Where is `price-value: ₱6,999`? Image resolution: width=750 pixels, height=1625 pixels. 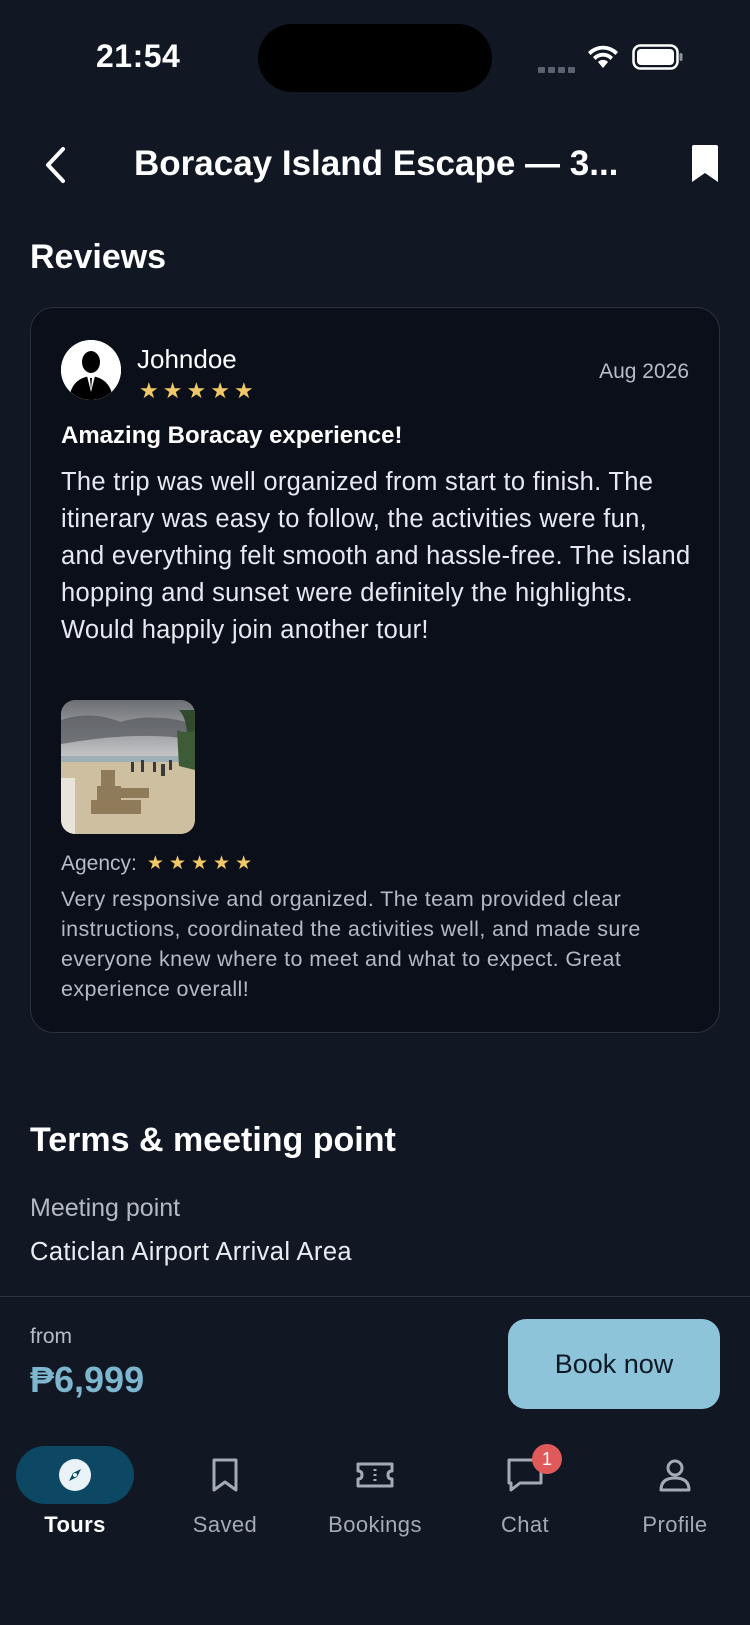 price-value: ₱6,999 is located at coordinates (87, 1379).